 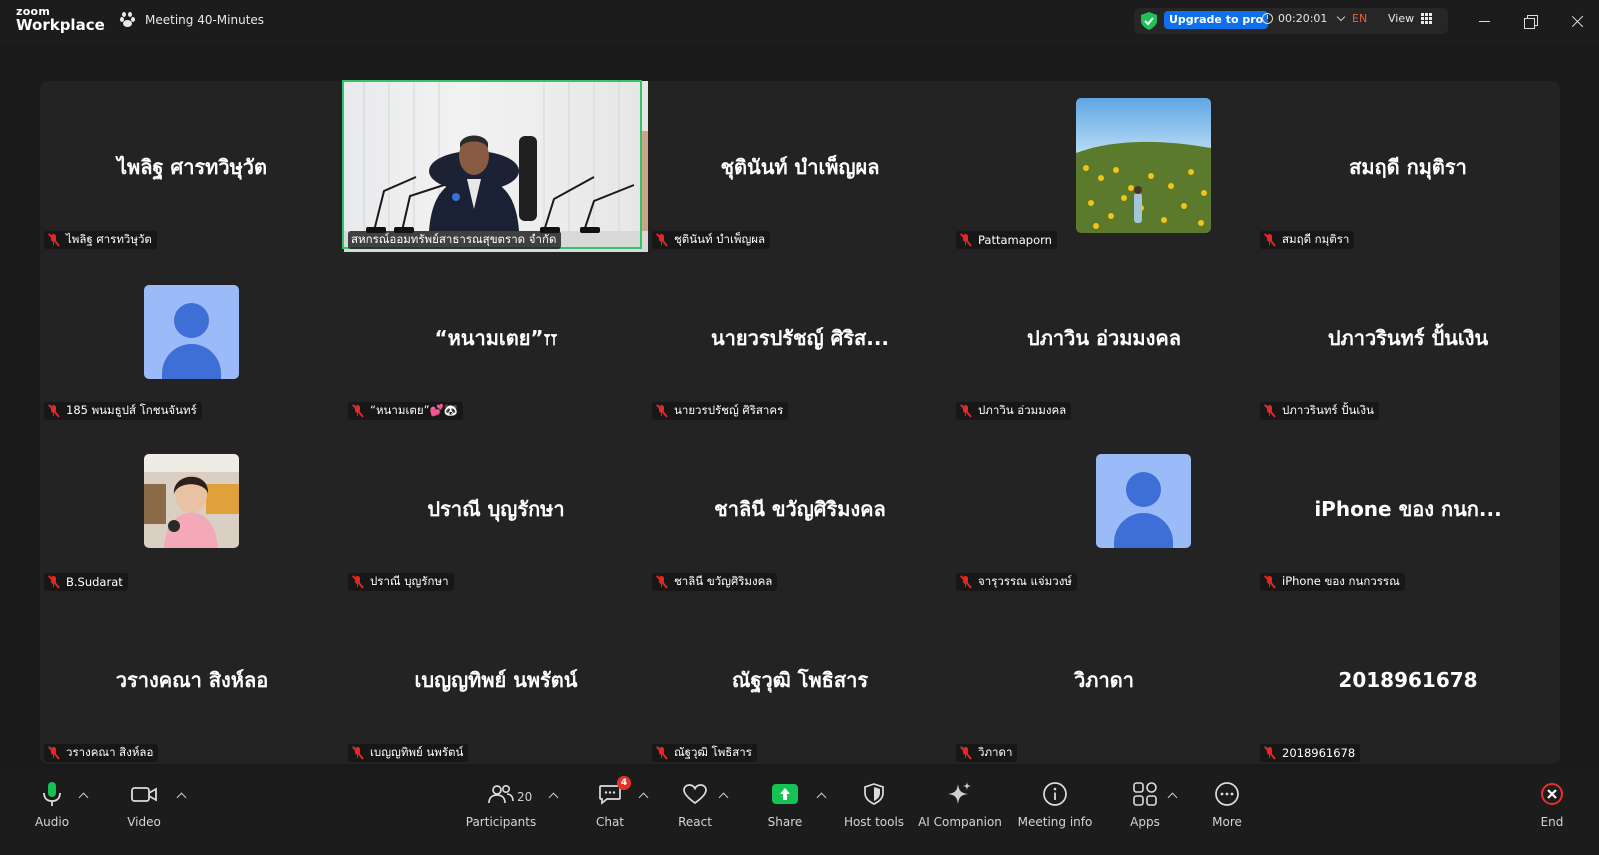 What do you see at coordinates (1022, 410) in the screenshot?
I see `participant-name: ปภาวิน อ่วมมงคล` at bounding box center [1022, 410].